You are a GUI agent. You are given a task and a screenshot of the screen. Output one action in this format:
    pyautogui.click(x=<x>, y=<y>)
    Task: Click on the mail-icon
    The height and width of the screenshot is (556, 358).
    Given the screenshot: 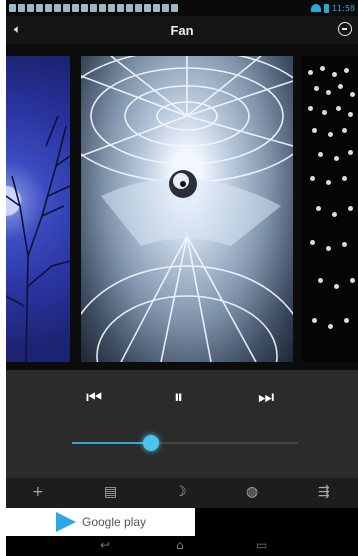 What is the action you would take?
    pyautogui.click(x=75, y=8)
    